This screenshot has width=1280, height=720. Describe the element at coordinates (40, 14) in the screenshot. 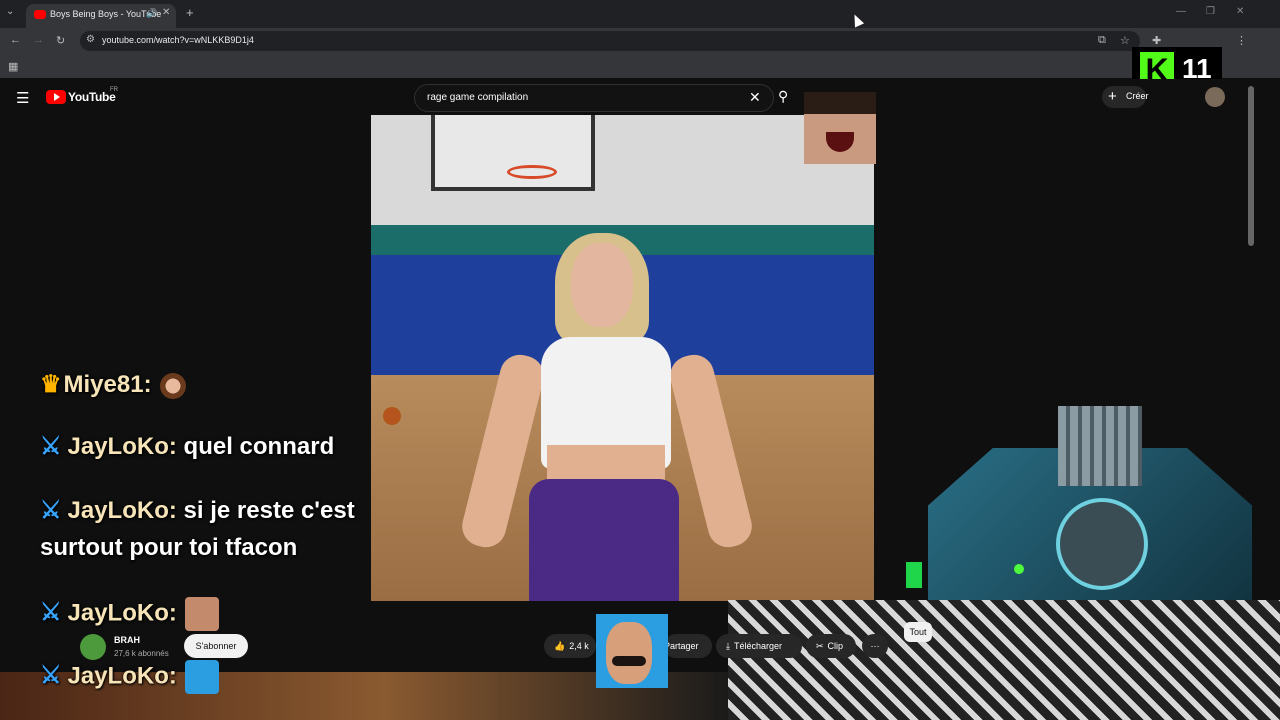

I see `youtube-favicon-icon` at that location.